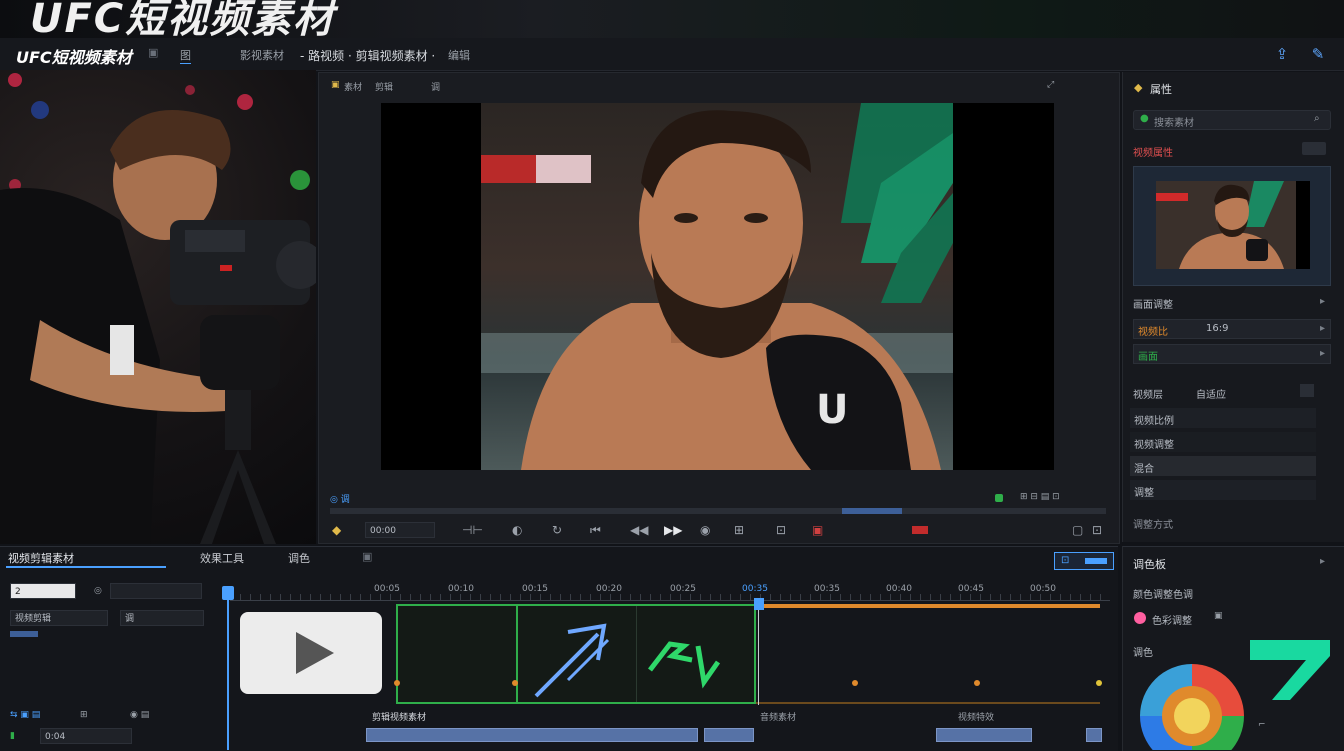 The image size is (1344, 751). Describe the element at coordinates (1097, 530) in the screenshot. I see `window-icon-2: ⊡` at that location.